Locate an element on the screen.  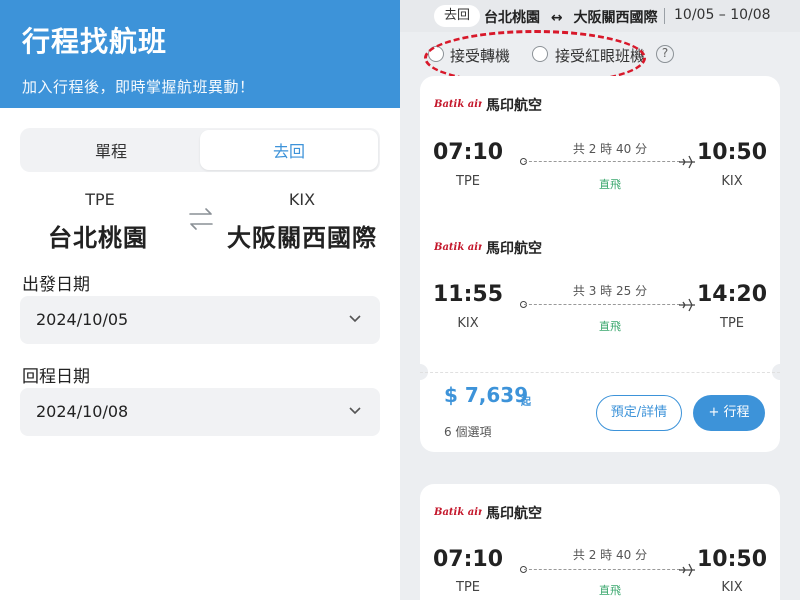
route-summary-bar: 去回 台北桃園 ↔ 大阪關西國際 10/05 – 10/08 is located at coordinates (600, 16).